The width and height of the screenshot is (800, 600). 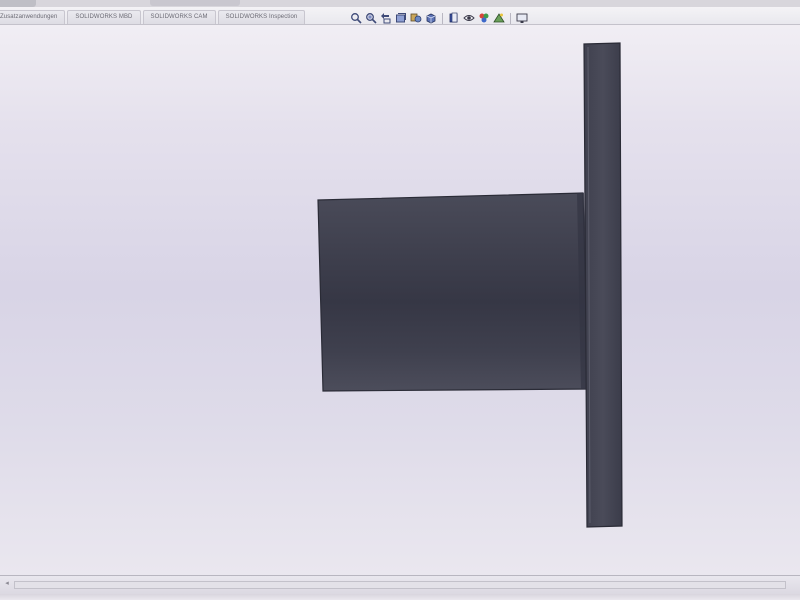 What do you see at coordinates (469, 18) in the screenshot?
I see `hide-show-items-icon` at bounding box center [469, 18].